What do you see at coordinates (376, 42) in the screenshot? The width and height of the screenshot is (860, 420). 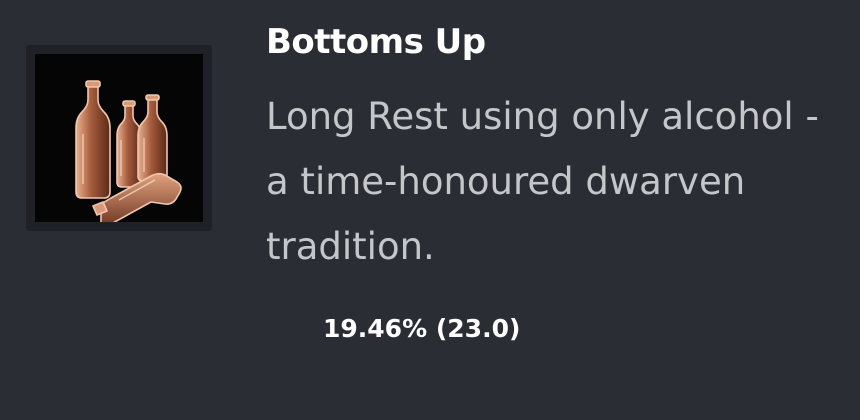 I see `achievement-title: Bottoms Up` at bounding box center [376, 42].